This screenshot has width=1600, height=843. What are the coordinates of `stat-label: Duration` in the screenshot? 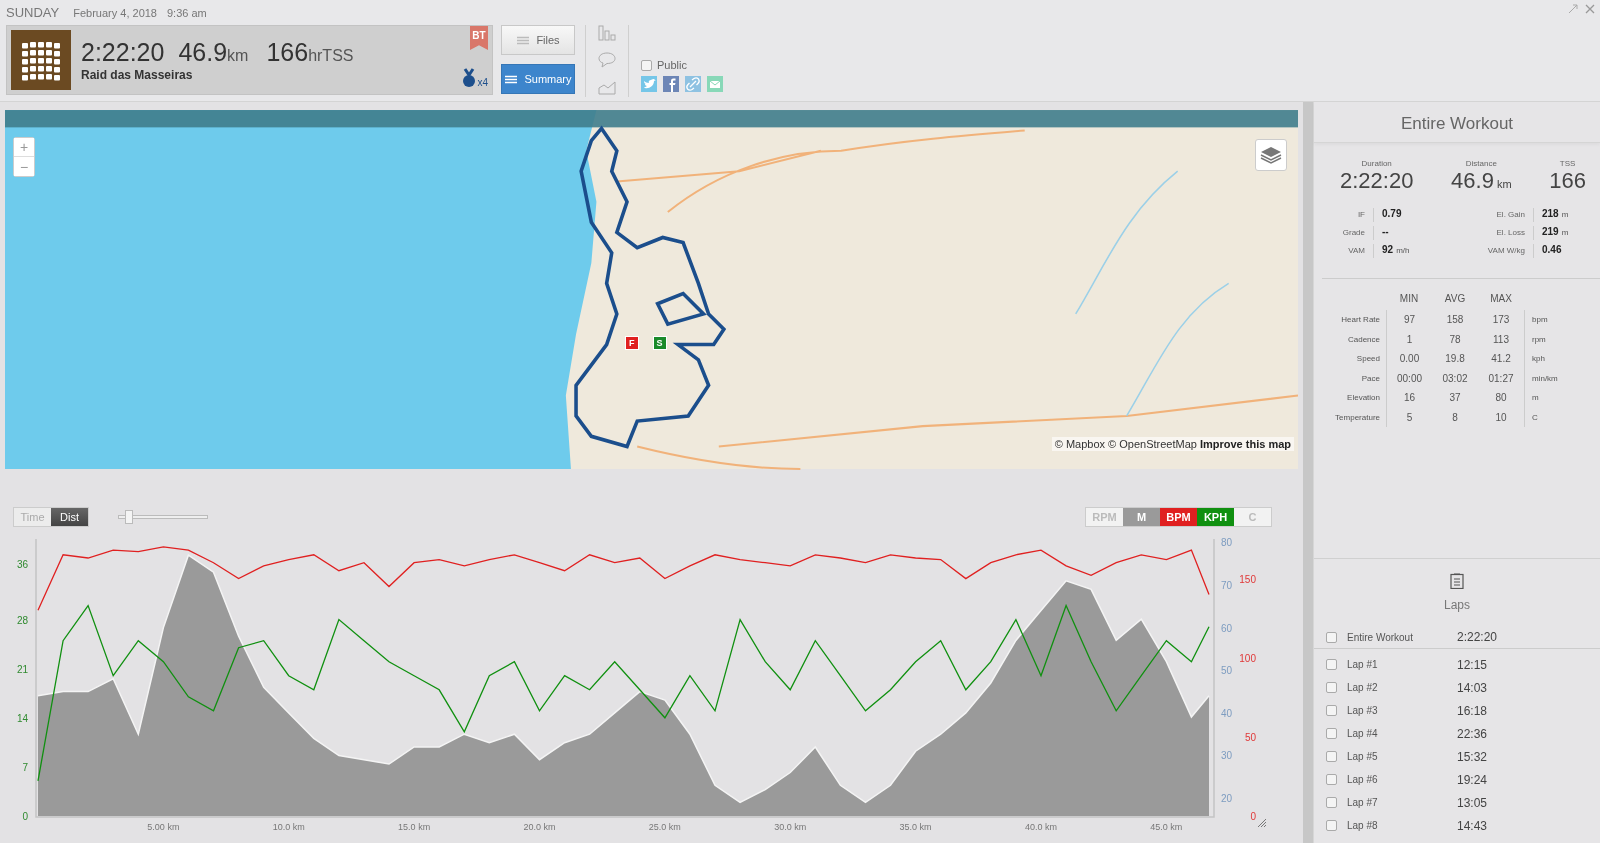 It's located at (1376, 163).